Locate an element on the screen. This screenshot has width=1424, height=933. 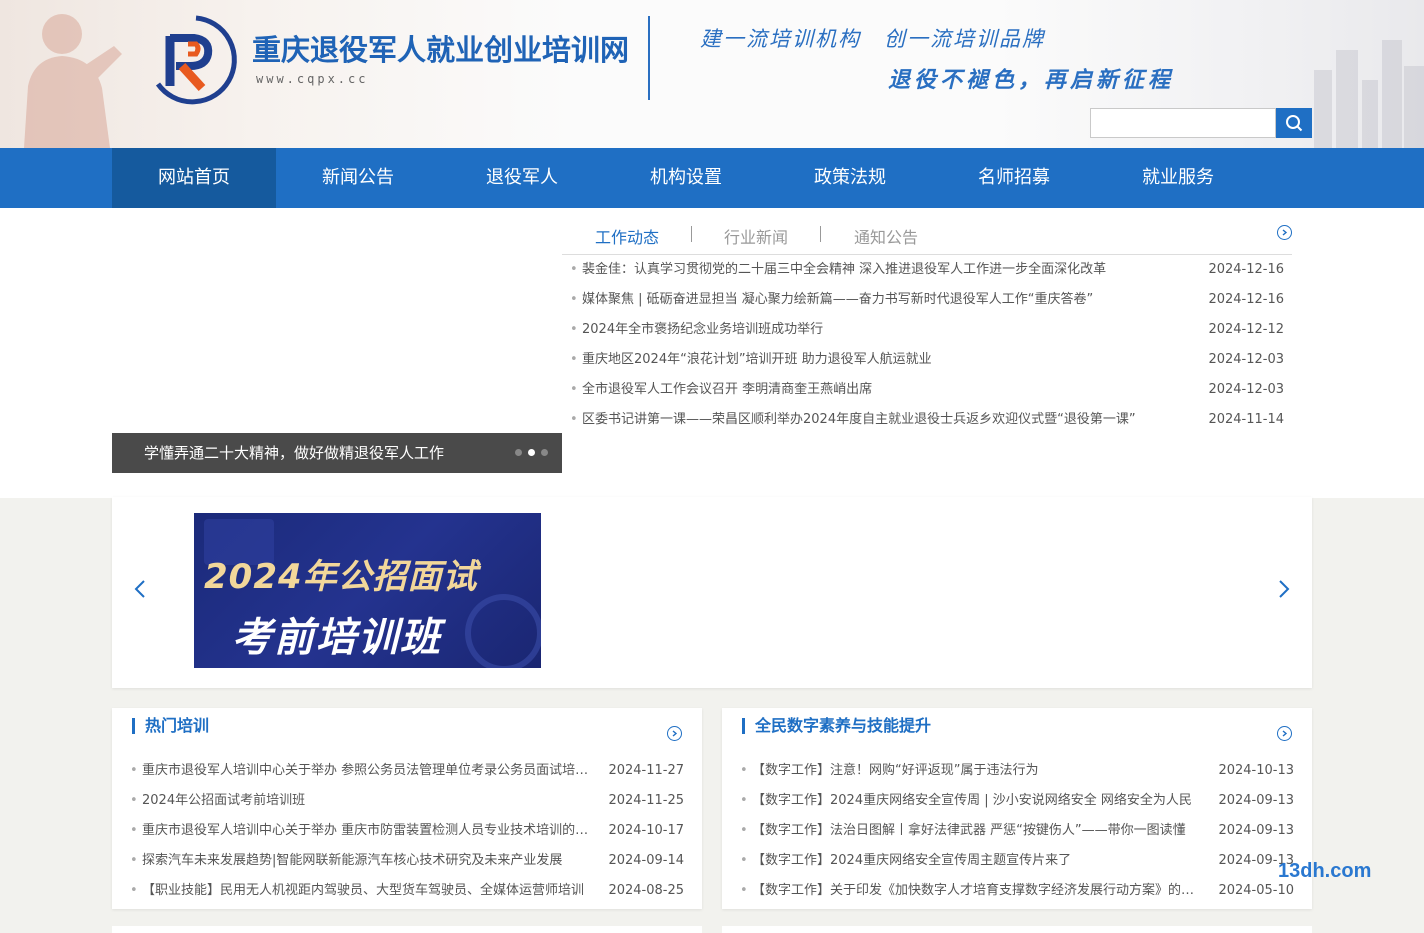
chevron-left-icon is located at coordinates (139, 589).